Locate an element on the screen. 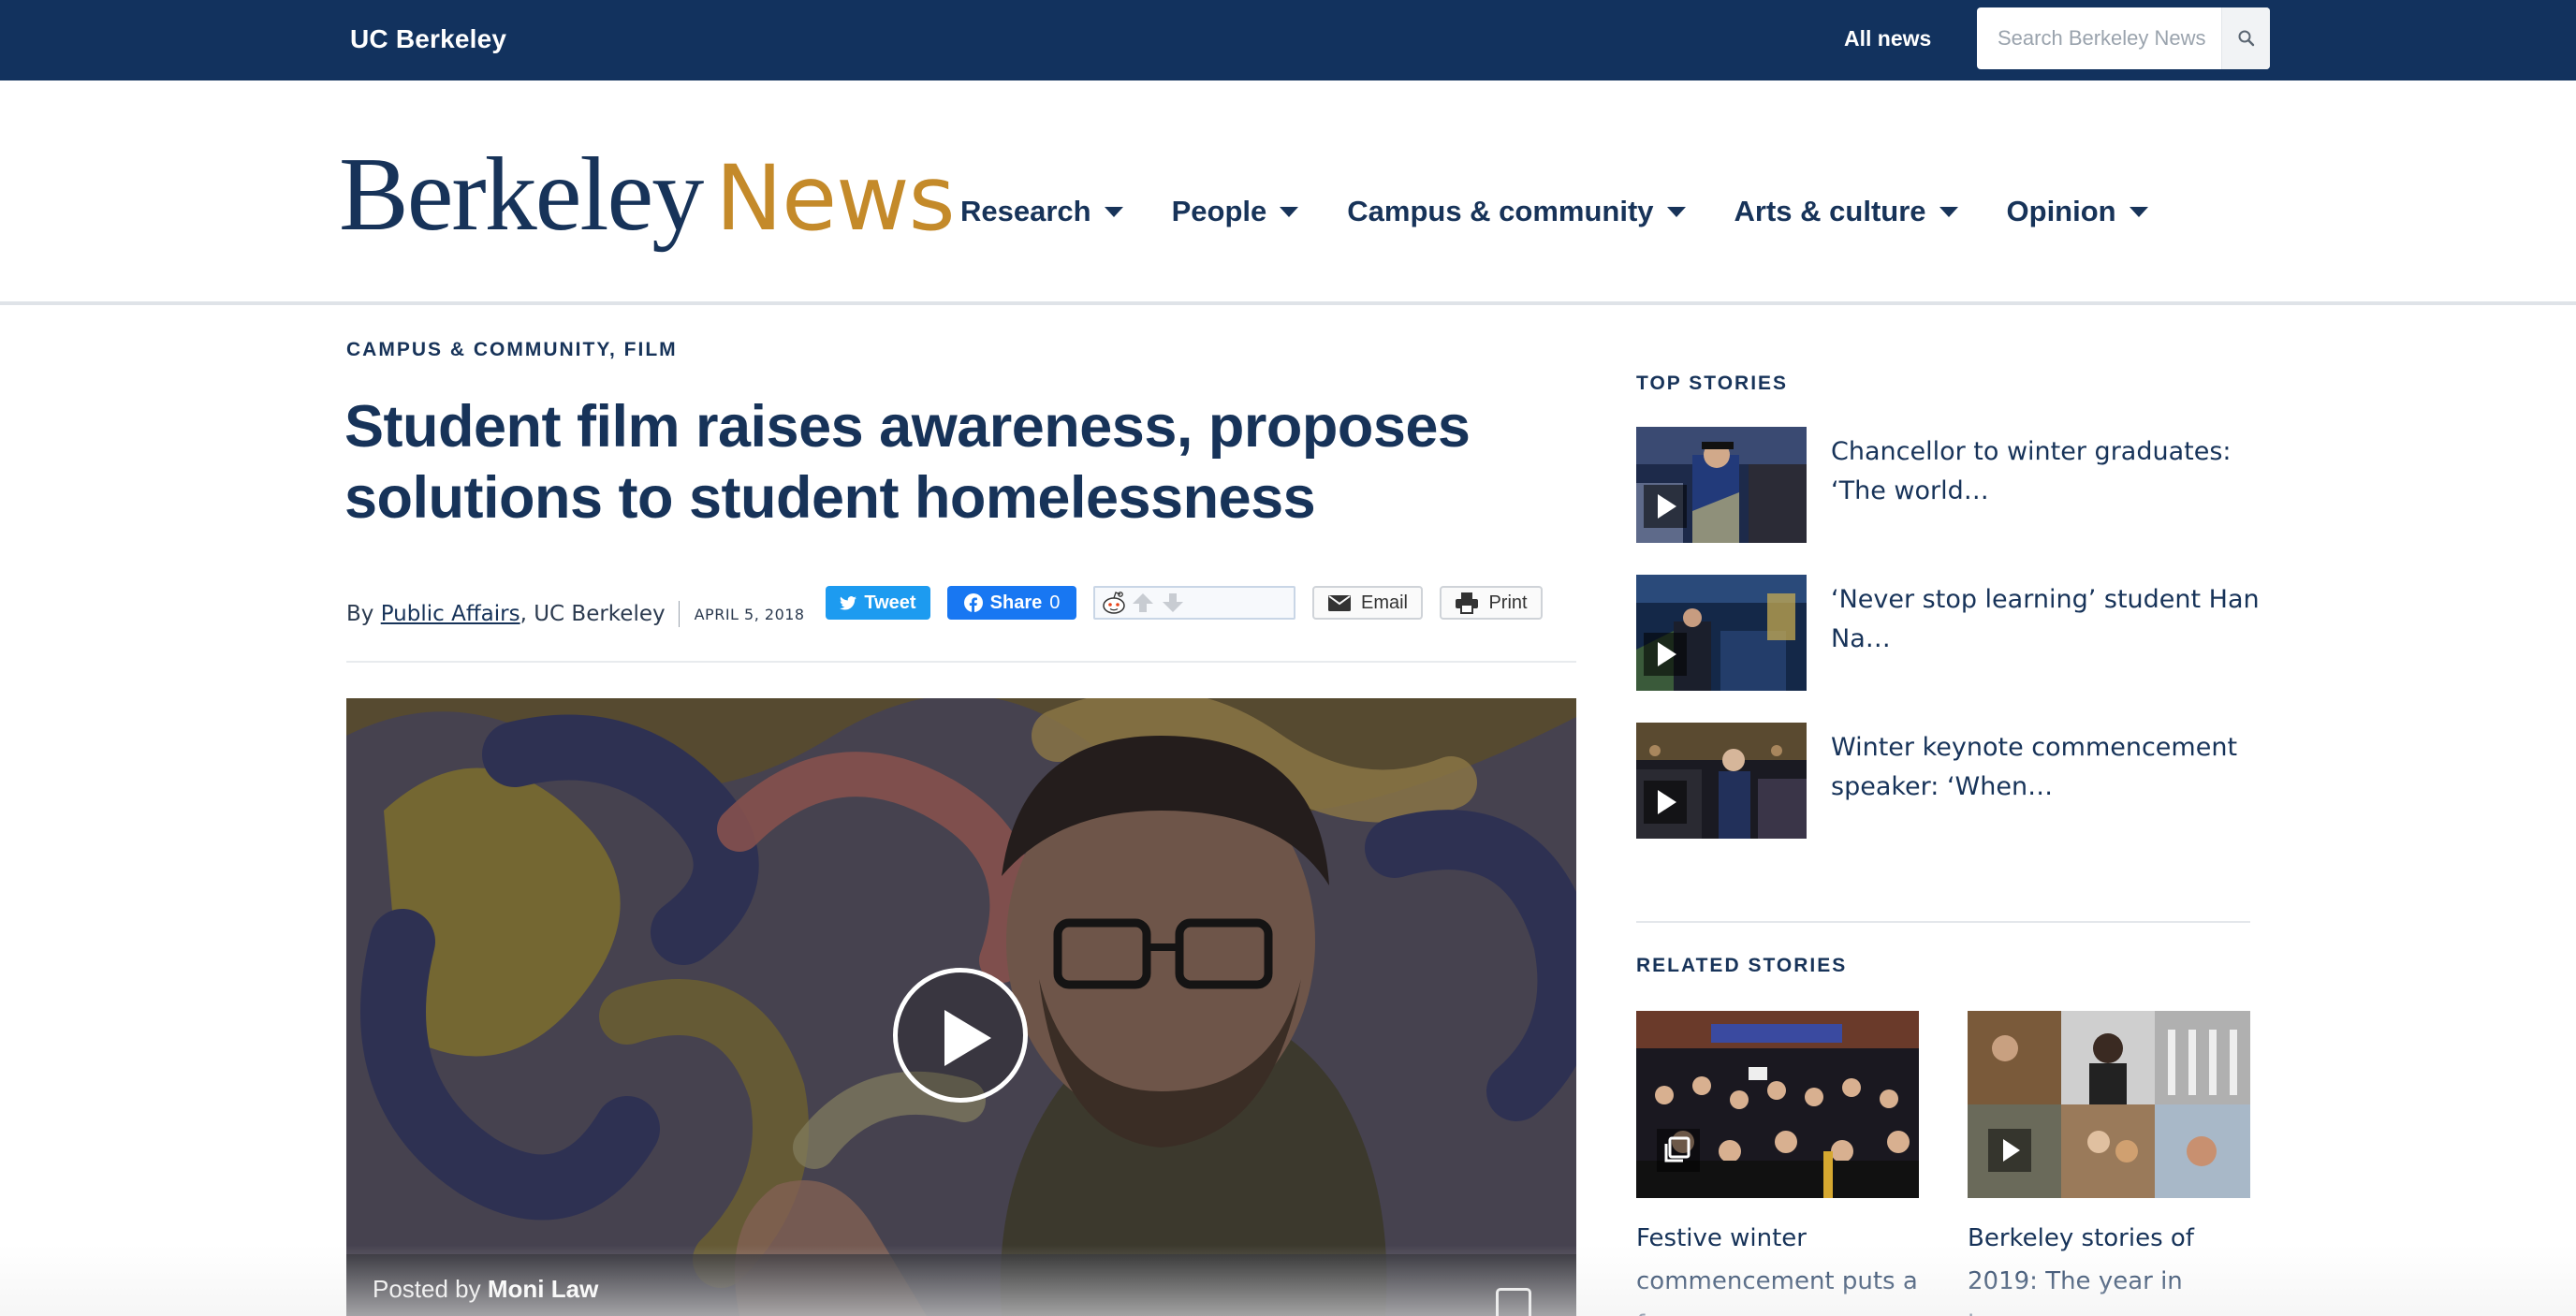  logo-news: News is located at coordinates (835, 199).